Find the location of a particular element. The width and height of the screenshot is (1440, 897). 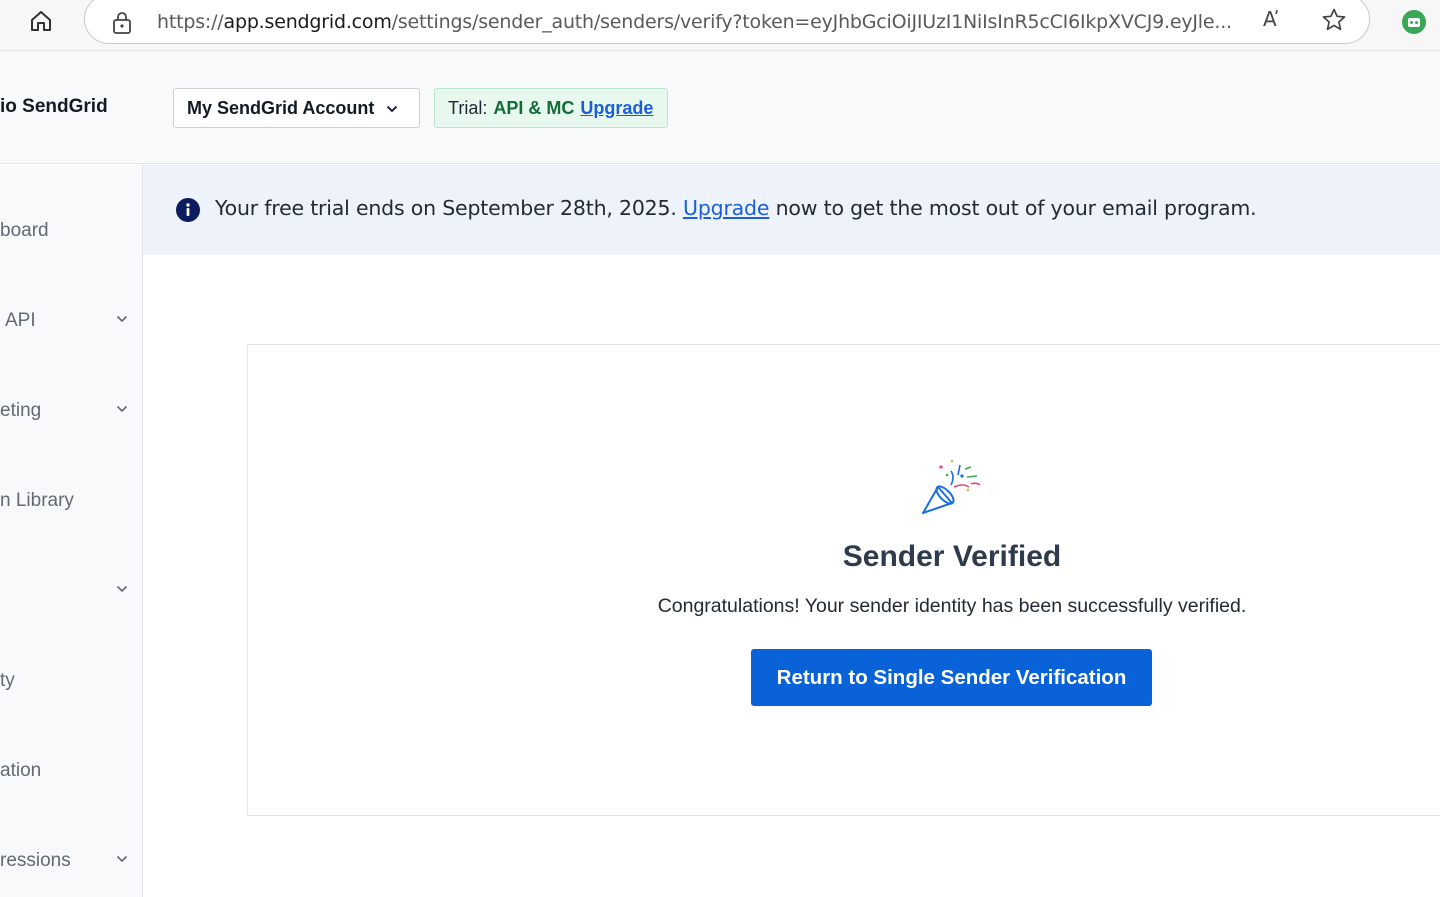

sidebar-item-suppressions: ressions is located at coordinates (71, 861).